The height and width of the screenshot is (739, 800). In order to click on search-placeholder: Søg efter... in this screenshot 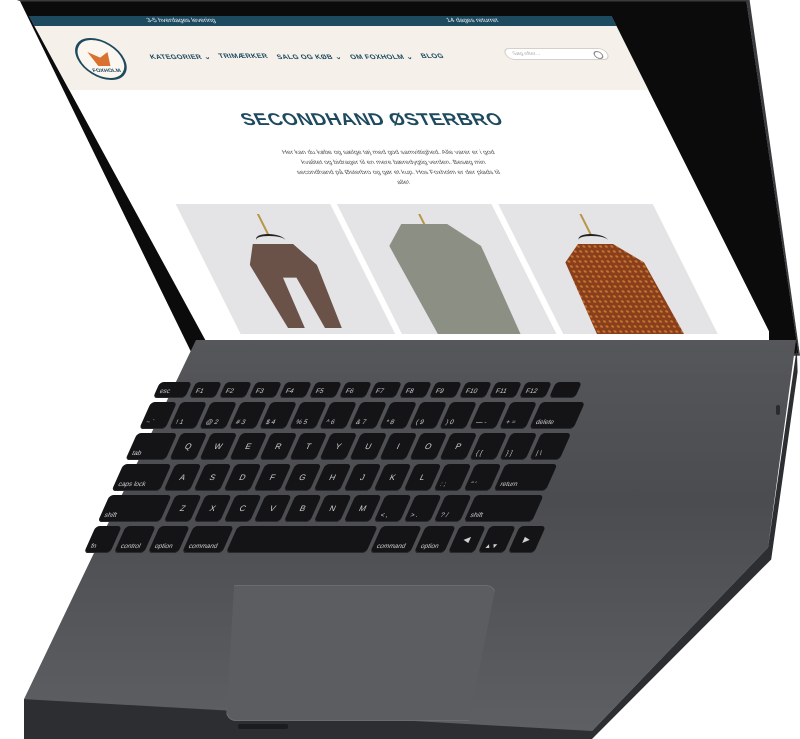, I will do `click(526, 54)`.